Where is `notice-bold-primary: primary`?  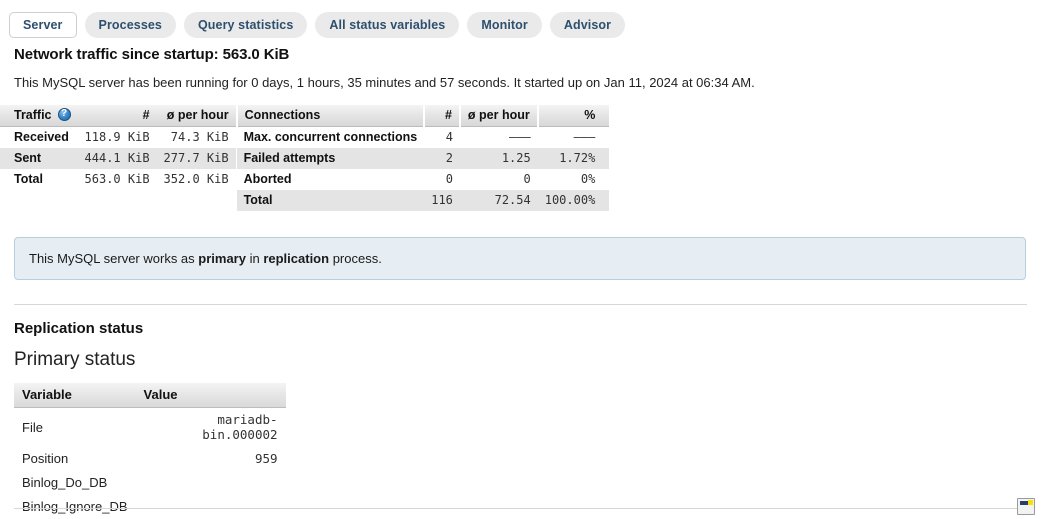
notice-bold-primary: primary is located at coordinates (222, 258).